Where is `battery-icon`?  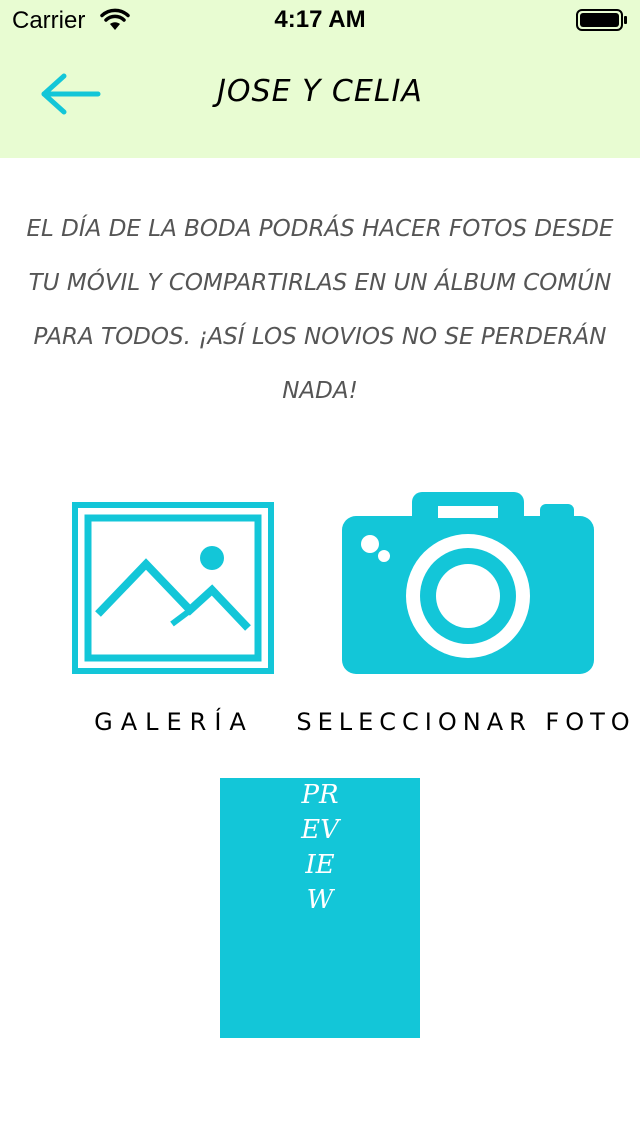
battery-icon is located at coordinates (601, 20).